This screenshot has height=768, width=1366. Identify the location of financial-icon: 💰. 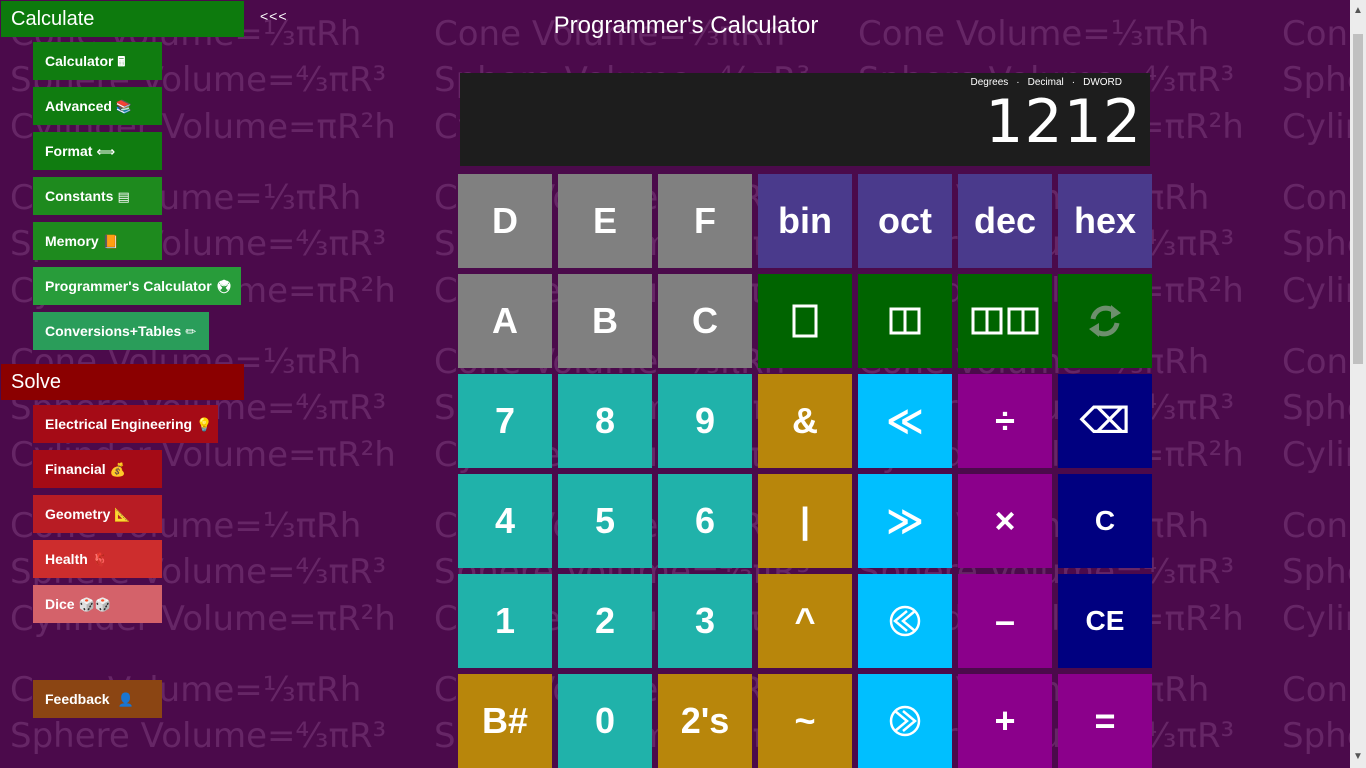
(117, 469).